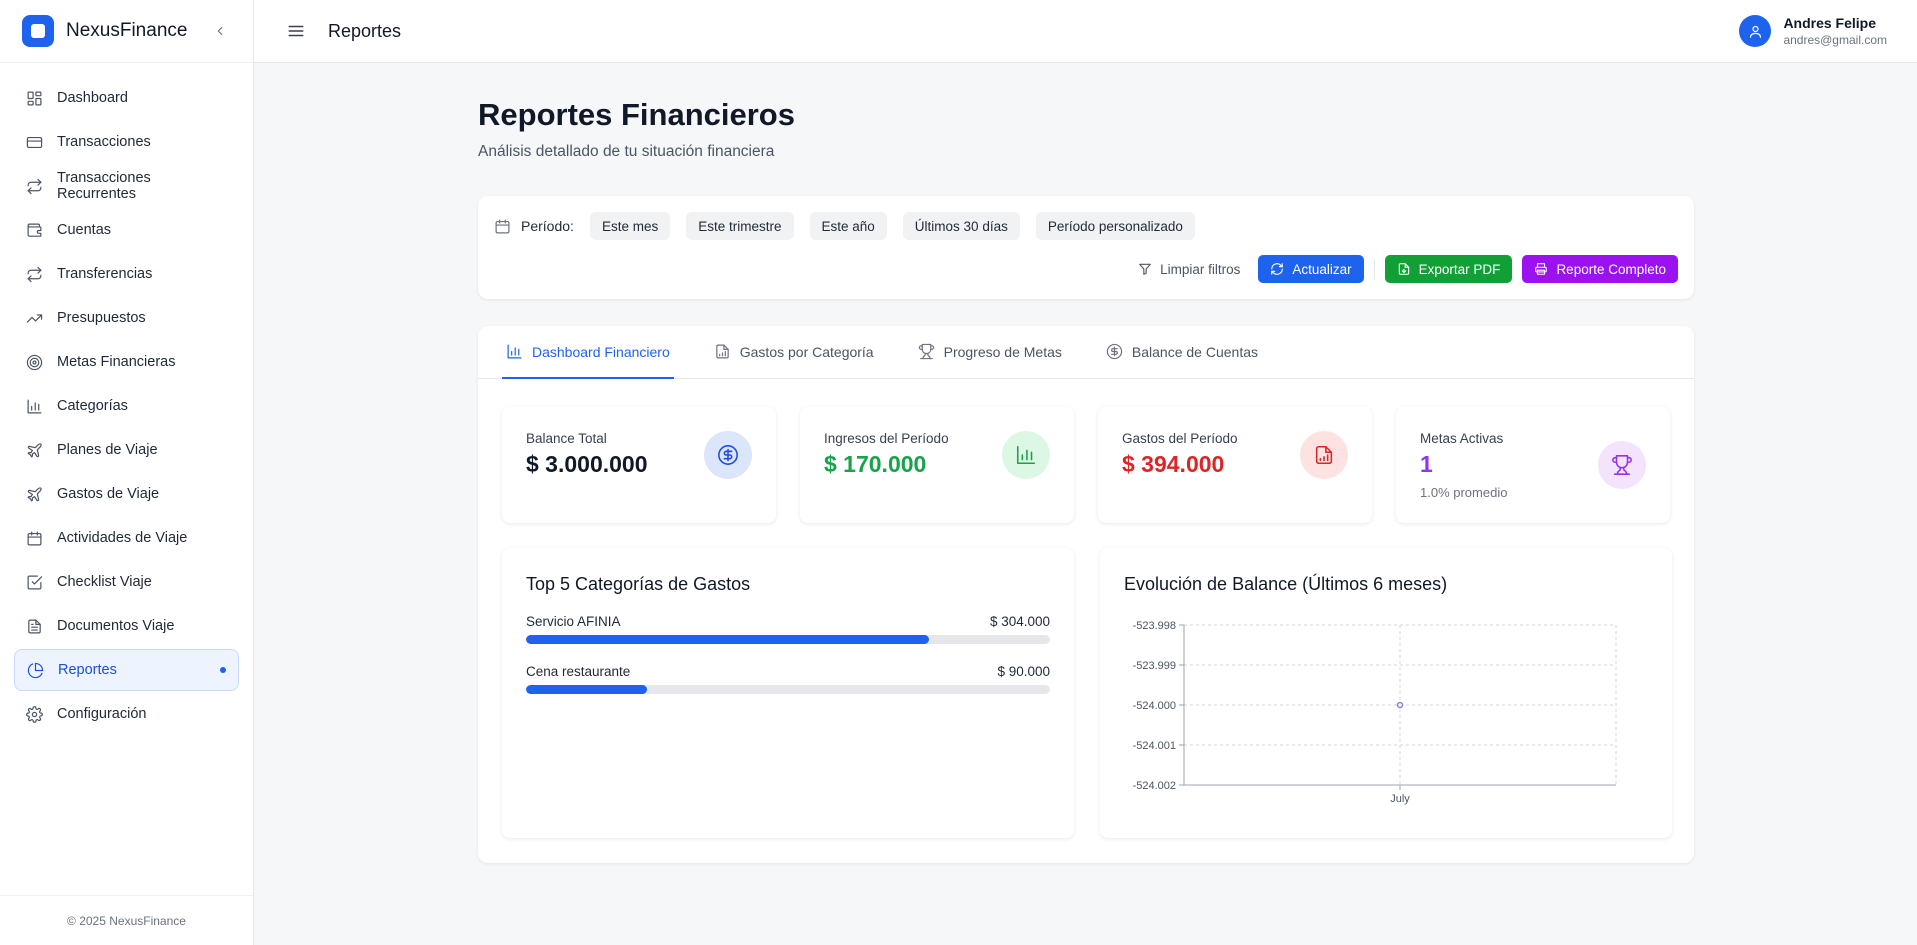 This screenshot has width=1917, height=945. I want to click on sidebar-item-label: Planes de Viaje, so click(107, 450).